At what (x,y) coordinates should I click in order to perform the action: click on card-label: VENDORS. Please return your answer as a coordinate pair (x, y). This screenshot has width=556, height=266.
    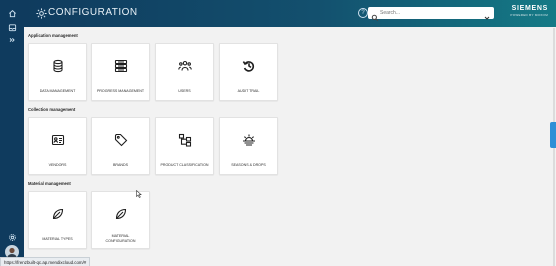
    Looking at the image, I should click on (57, 164).